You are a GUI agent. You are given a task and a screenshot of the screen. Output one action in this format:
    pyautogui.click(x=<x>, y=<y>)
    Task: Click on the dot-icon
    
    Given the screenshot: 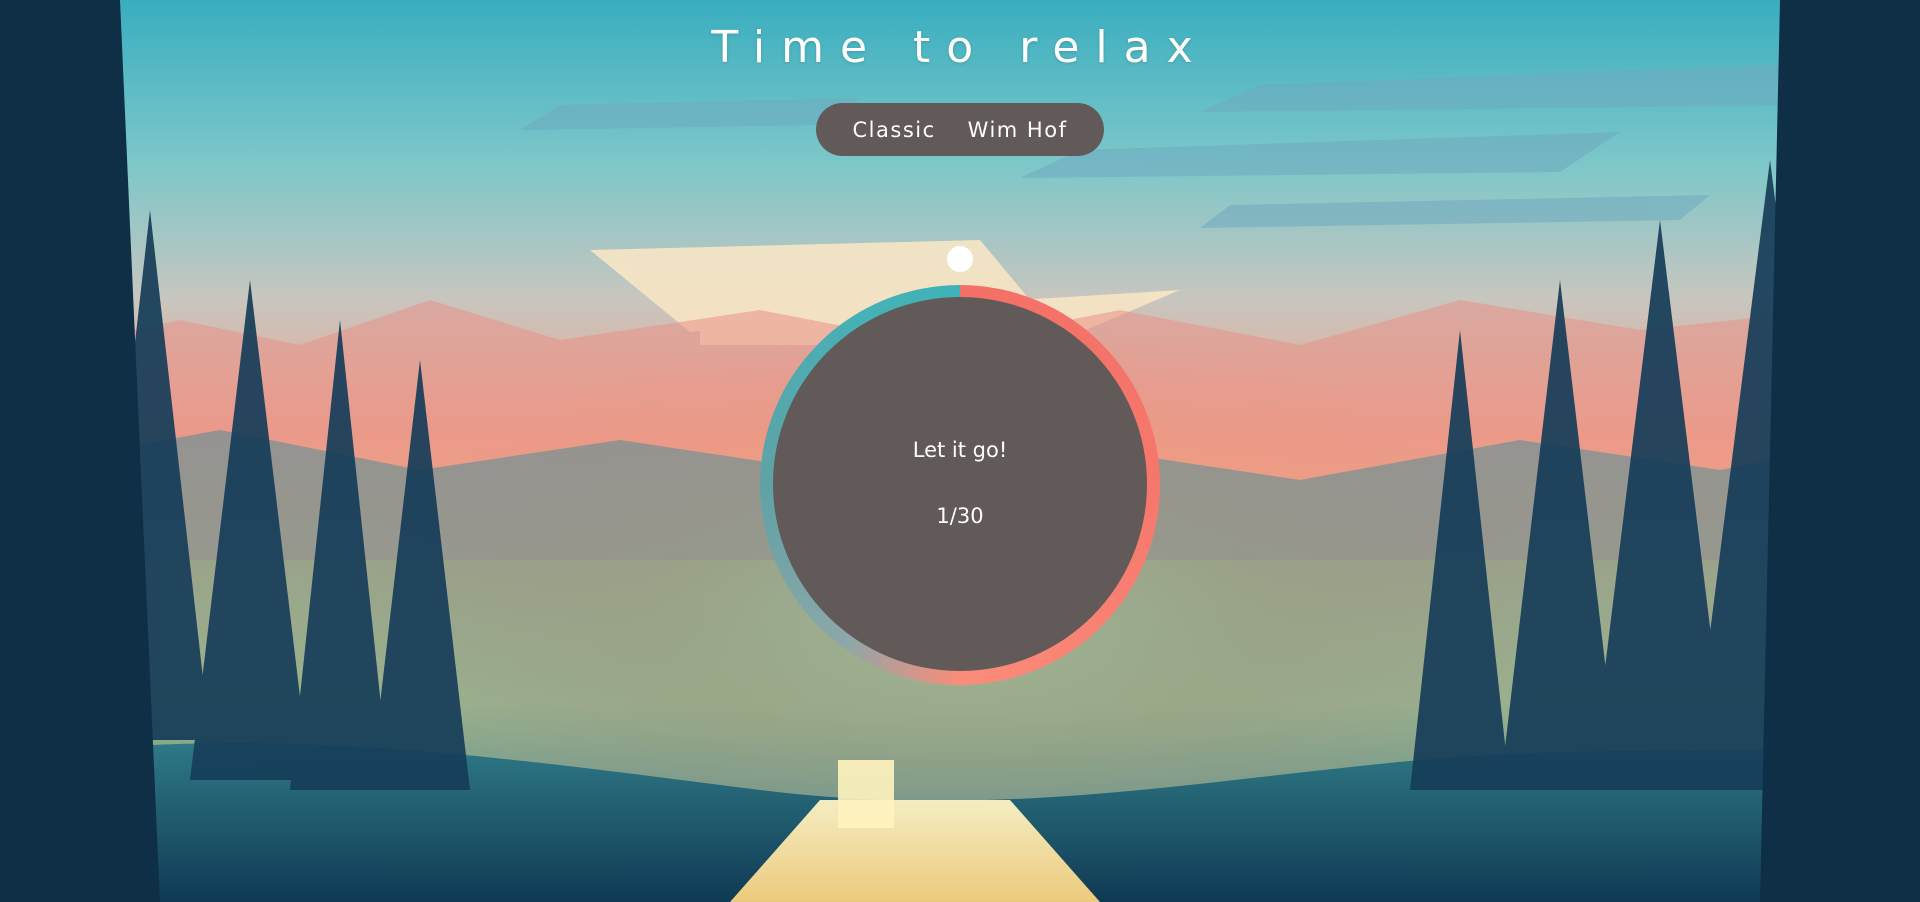 What is the action you would take?
    pyautogui.click(x=960, y=259)
    